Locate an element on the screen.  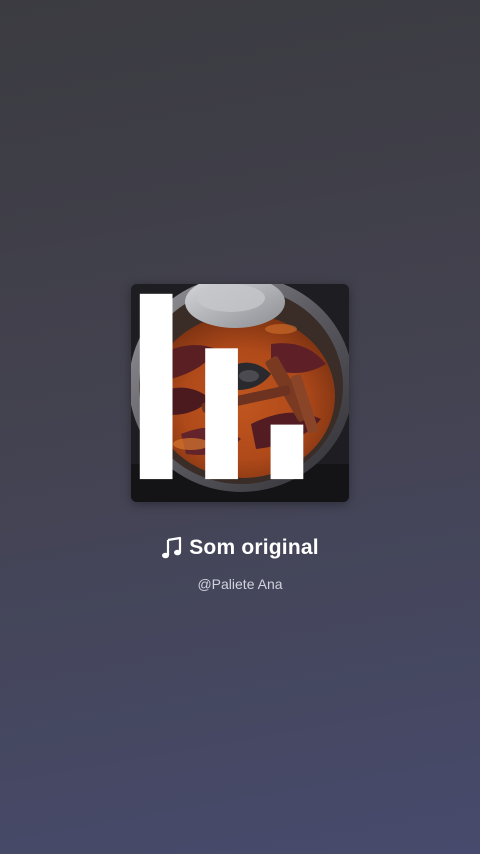
audio-bars-icon is located at coordinates (221, 386).